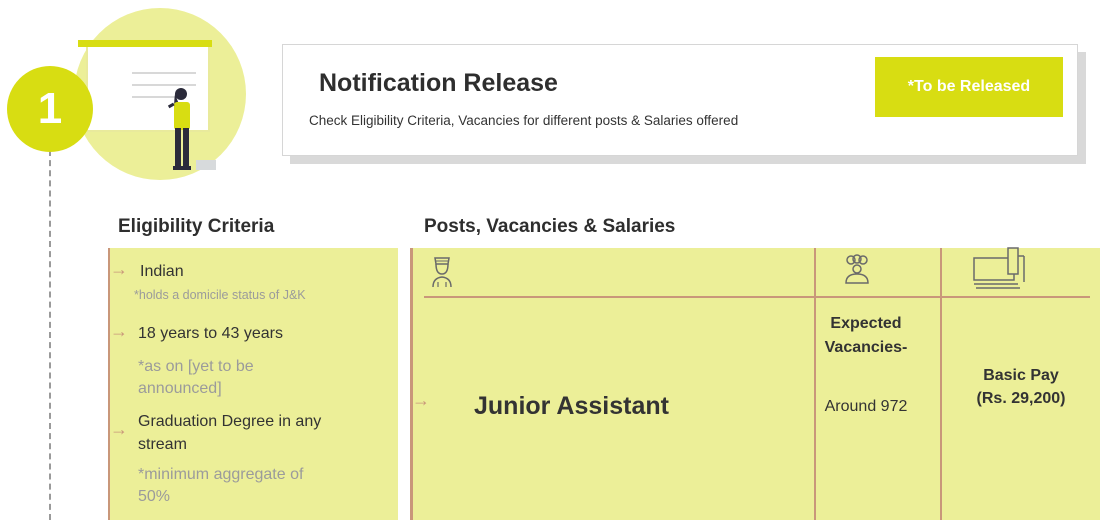  What do you see at coordinates (411, 384) in the screenshot?
I see `posts-timeline-line` at bounding box center [411, 384].